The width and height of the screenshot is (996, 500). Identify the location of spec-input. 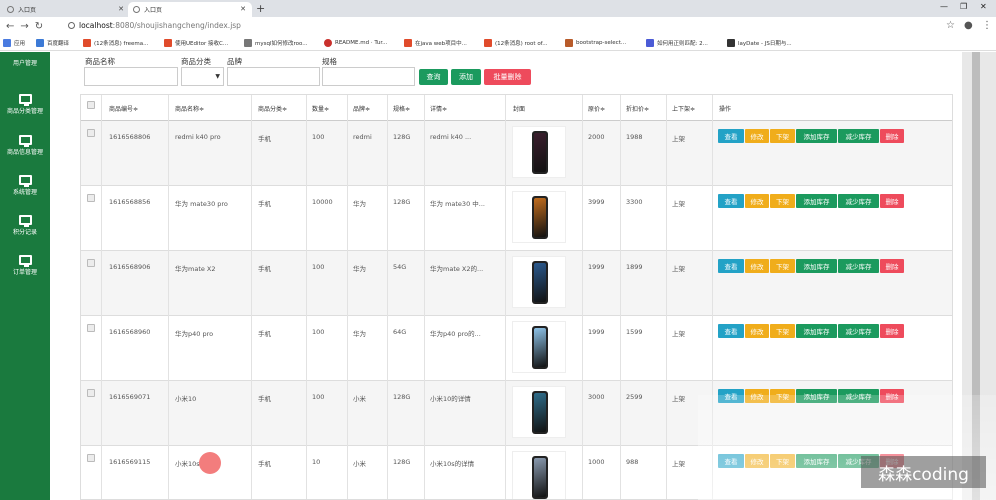
(368, 76).